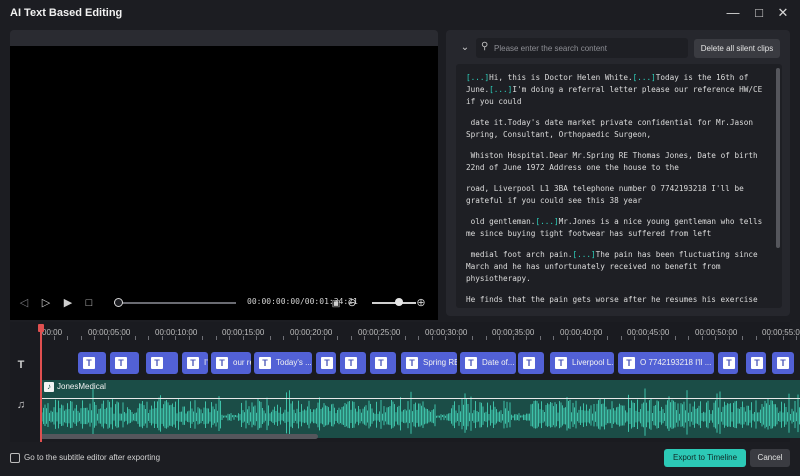 The width and height of the screenshot is (800, 476). I want to click on transcript-text: Hi, this is Doctor Helen White., so click(560, 77).